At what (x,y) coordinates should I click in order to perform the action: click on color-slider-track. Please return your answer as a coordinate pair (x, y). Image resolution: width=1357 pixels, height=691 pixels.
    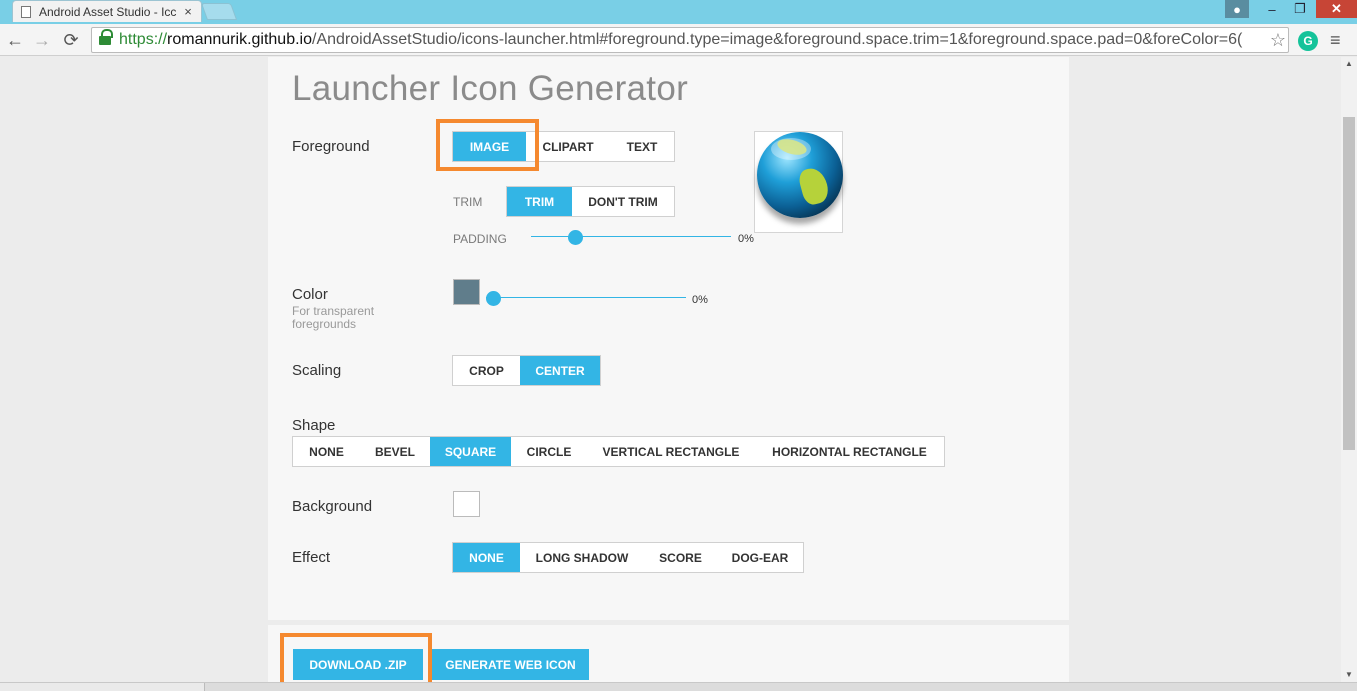
    Looking at the image, I should click on (586, 297).